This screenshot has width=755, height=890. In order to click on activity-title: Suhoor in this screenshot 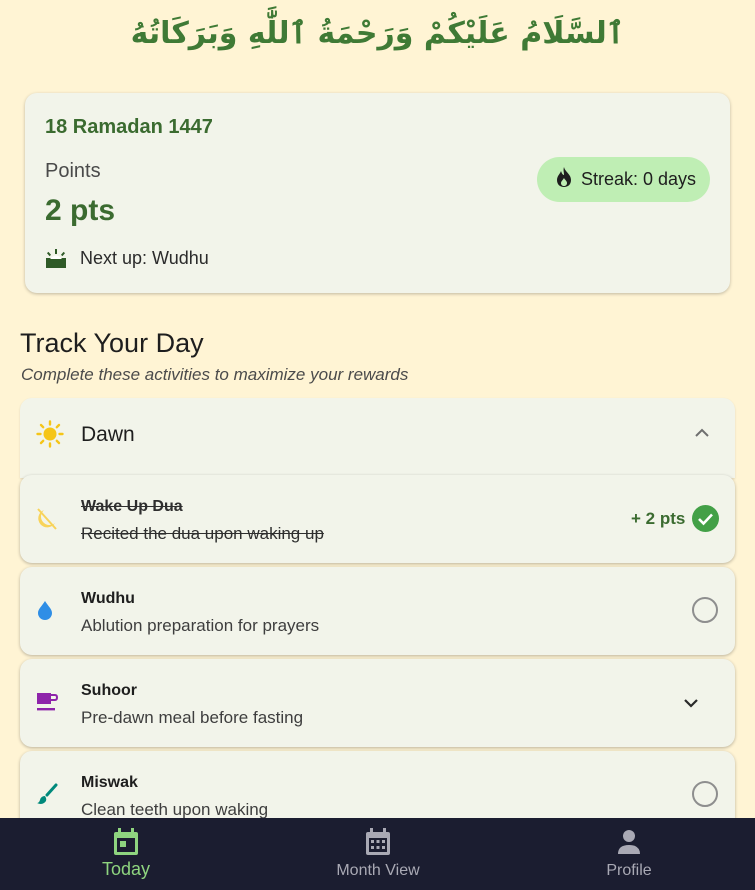, I will do `click(109, 690)`.